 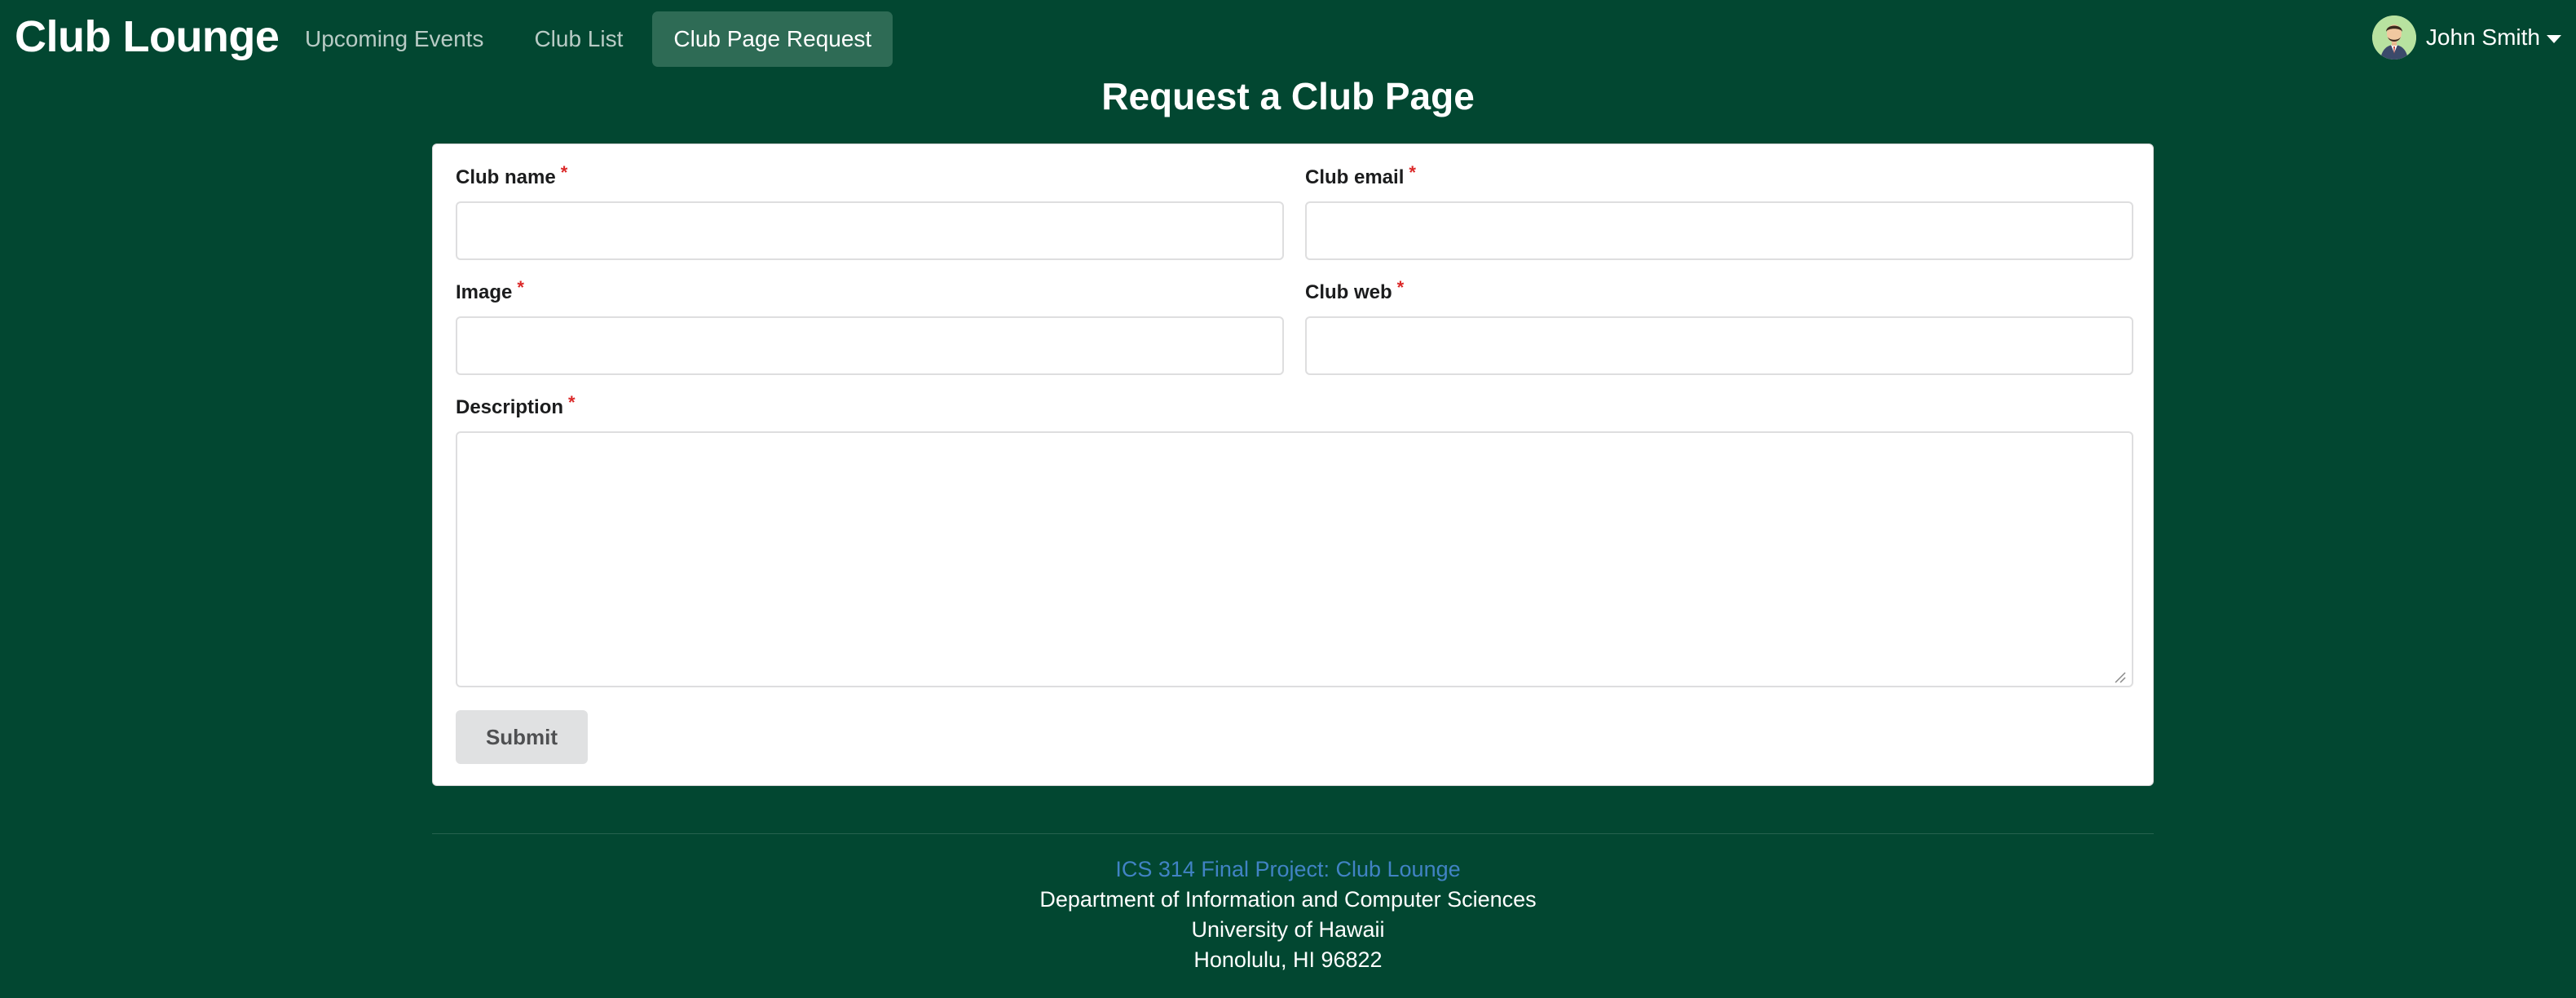 I want to click on user-name: John Smith, so click(x=2482, y=37).